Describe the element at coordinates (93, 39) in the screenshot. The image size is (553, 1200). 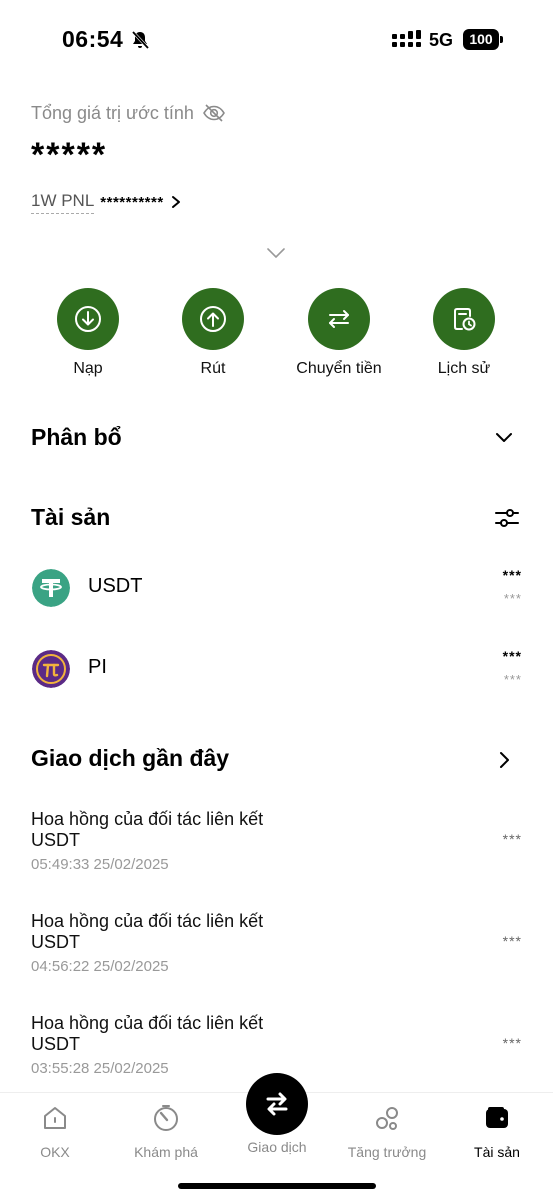
I see `status-time: 06:54` at that location.